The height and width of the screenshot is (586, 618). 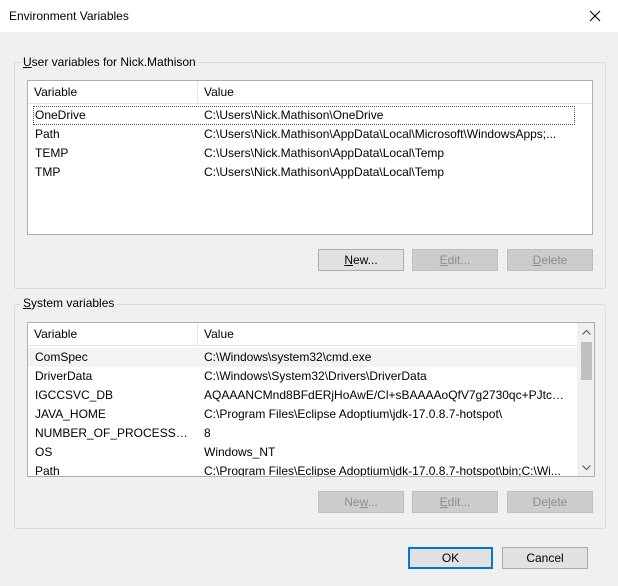 I want to click on vertical-scrollbar, so click(x=585, y=399).